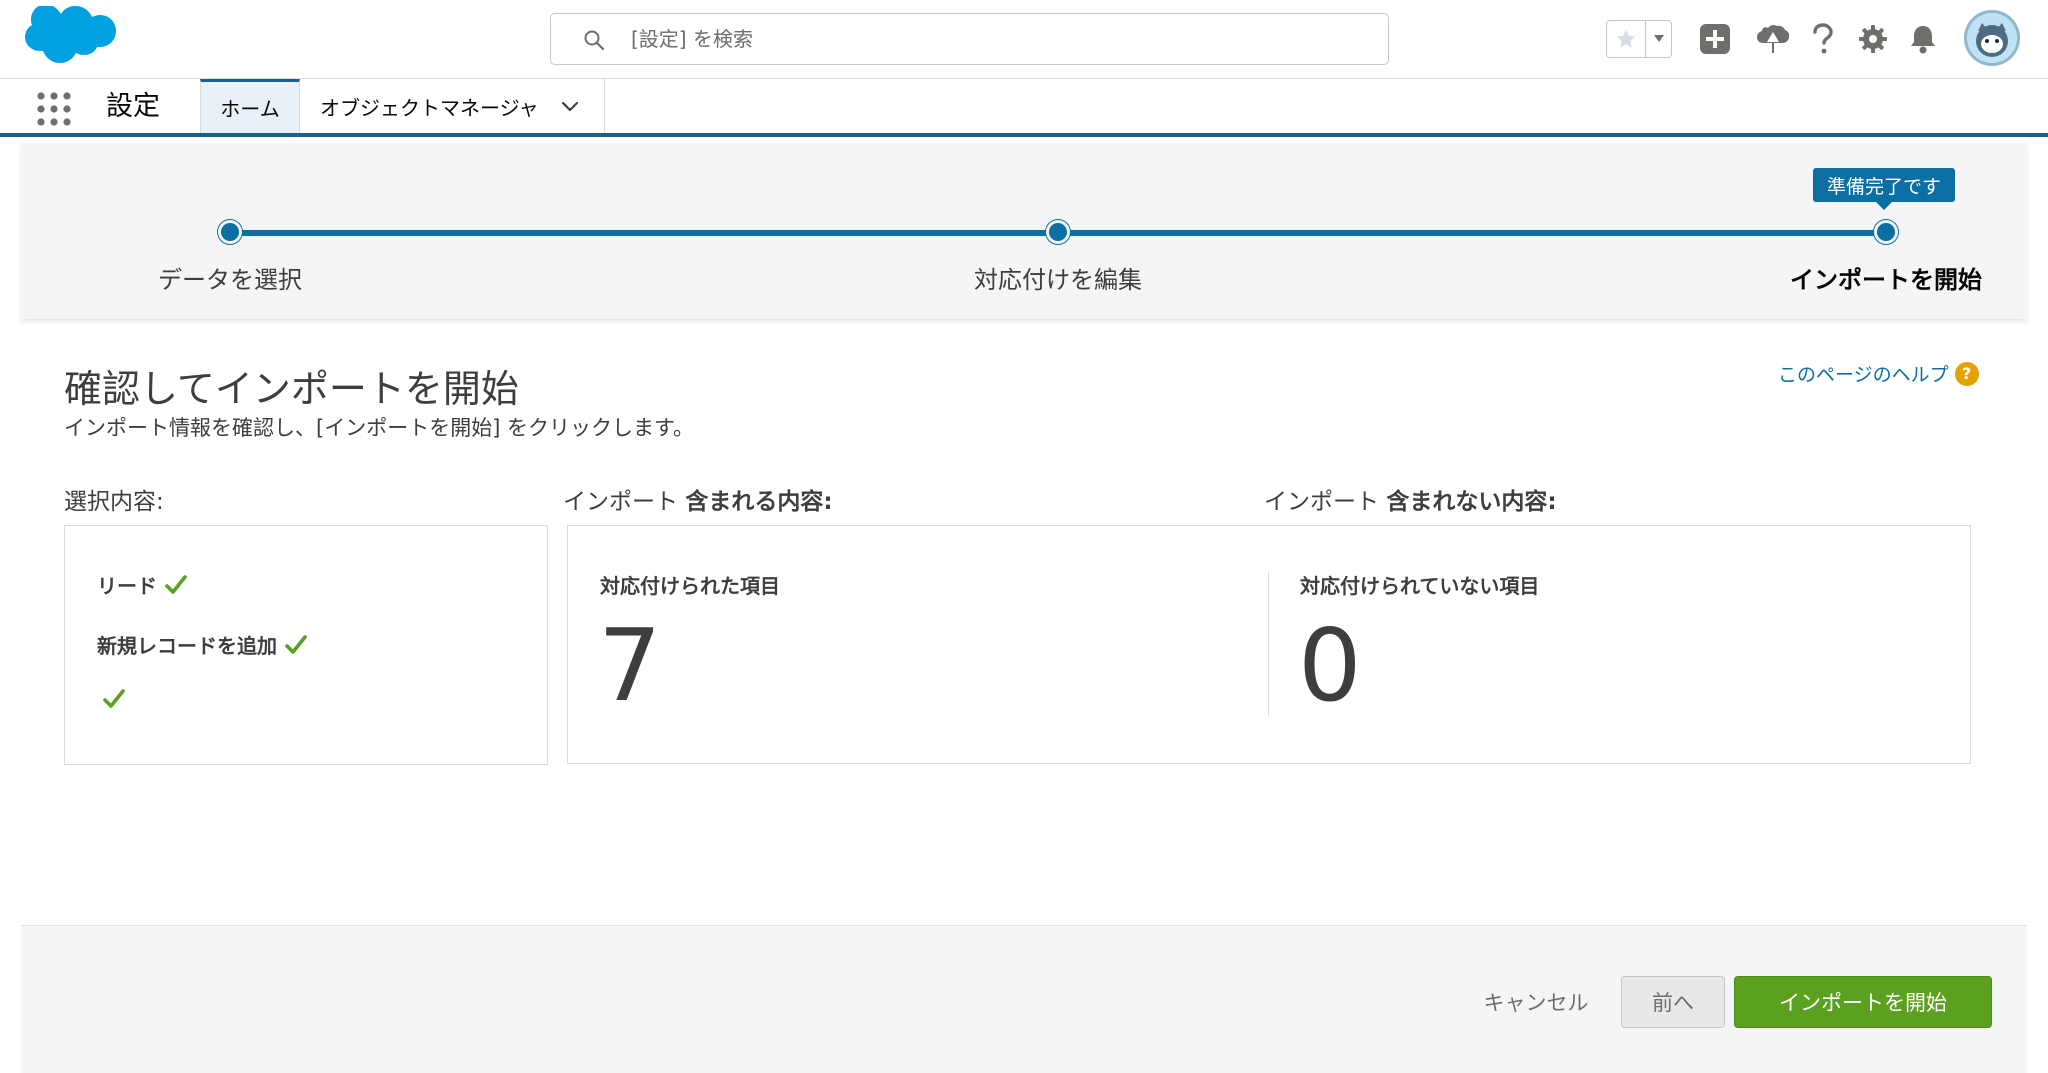  I want to click on app-launcher-icon, so click(54, 109).